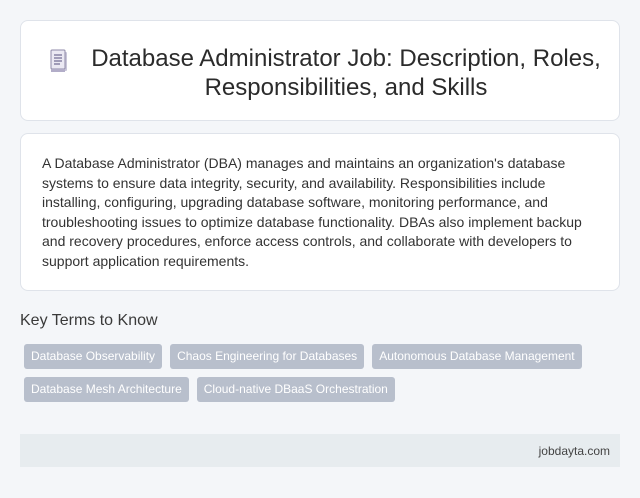 This screenshot has width=640, height=498. What do you see at coordinates (574, 451) in the screenshot?
I see `footer-site-link: jobdayta.com` at bounding box center [574, 451].